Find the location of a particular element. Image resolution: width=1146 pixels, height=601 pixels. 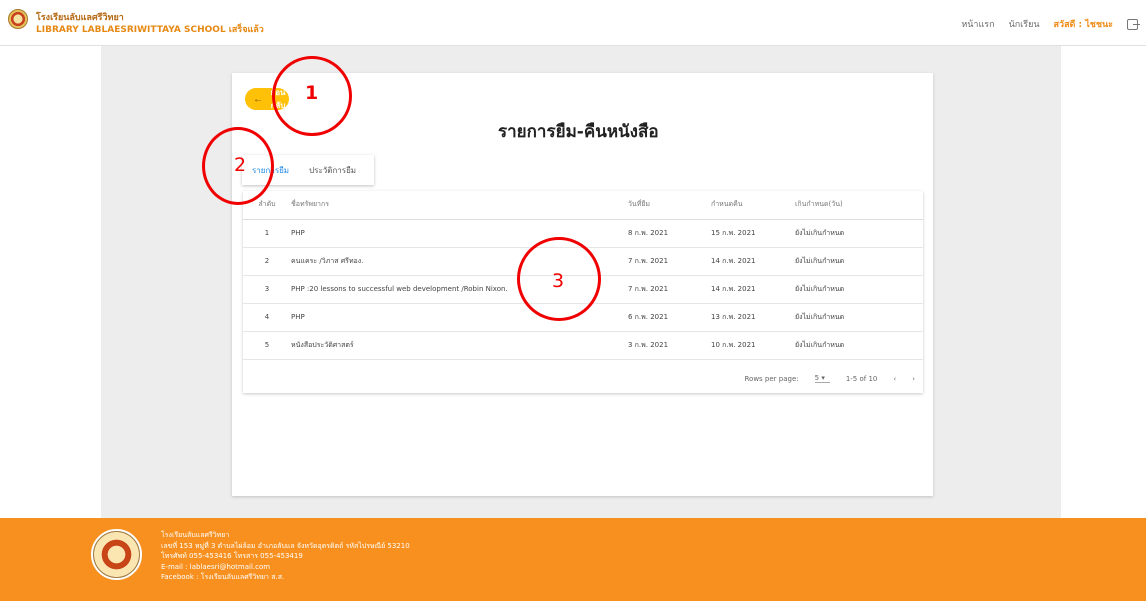

top-navigation: หน้าแรก นักเรียน สวัสดี : ไชชนะ is located at coordinates (1050, 24).